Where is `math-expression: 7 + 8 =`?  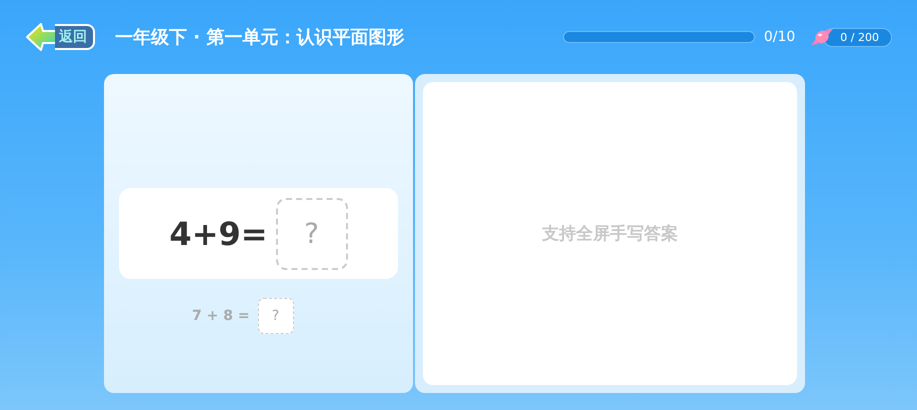
math-expression: 7 + 8 = is located at coordinates (221, 316).